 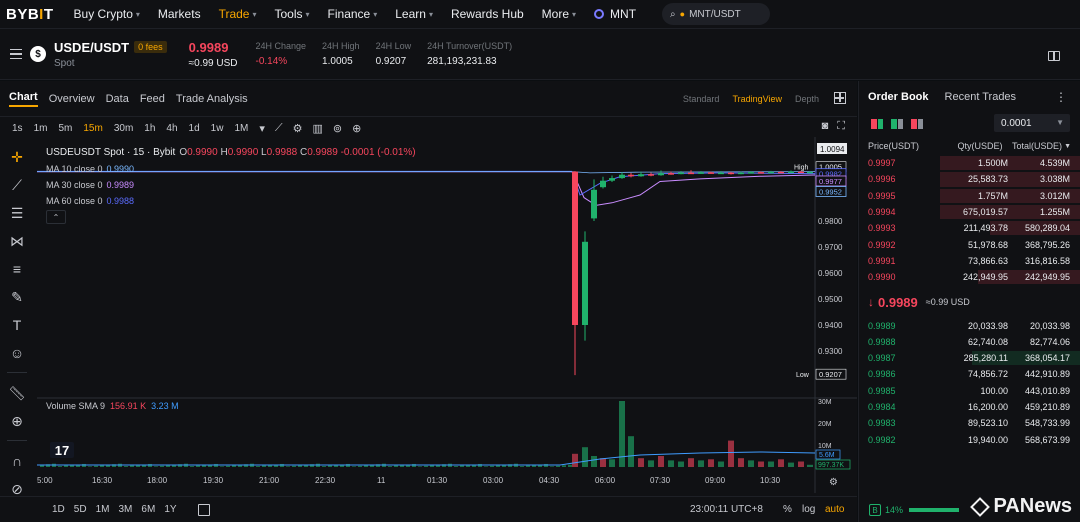 What do you see at coordinates (213, 480) in the screenshot?
I see `time-tick: 19:30` at bounding box center [213, 480].